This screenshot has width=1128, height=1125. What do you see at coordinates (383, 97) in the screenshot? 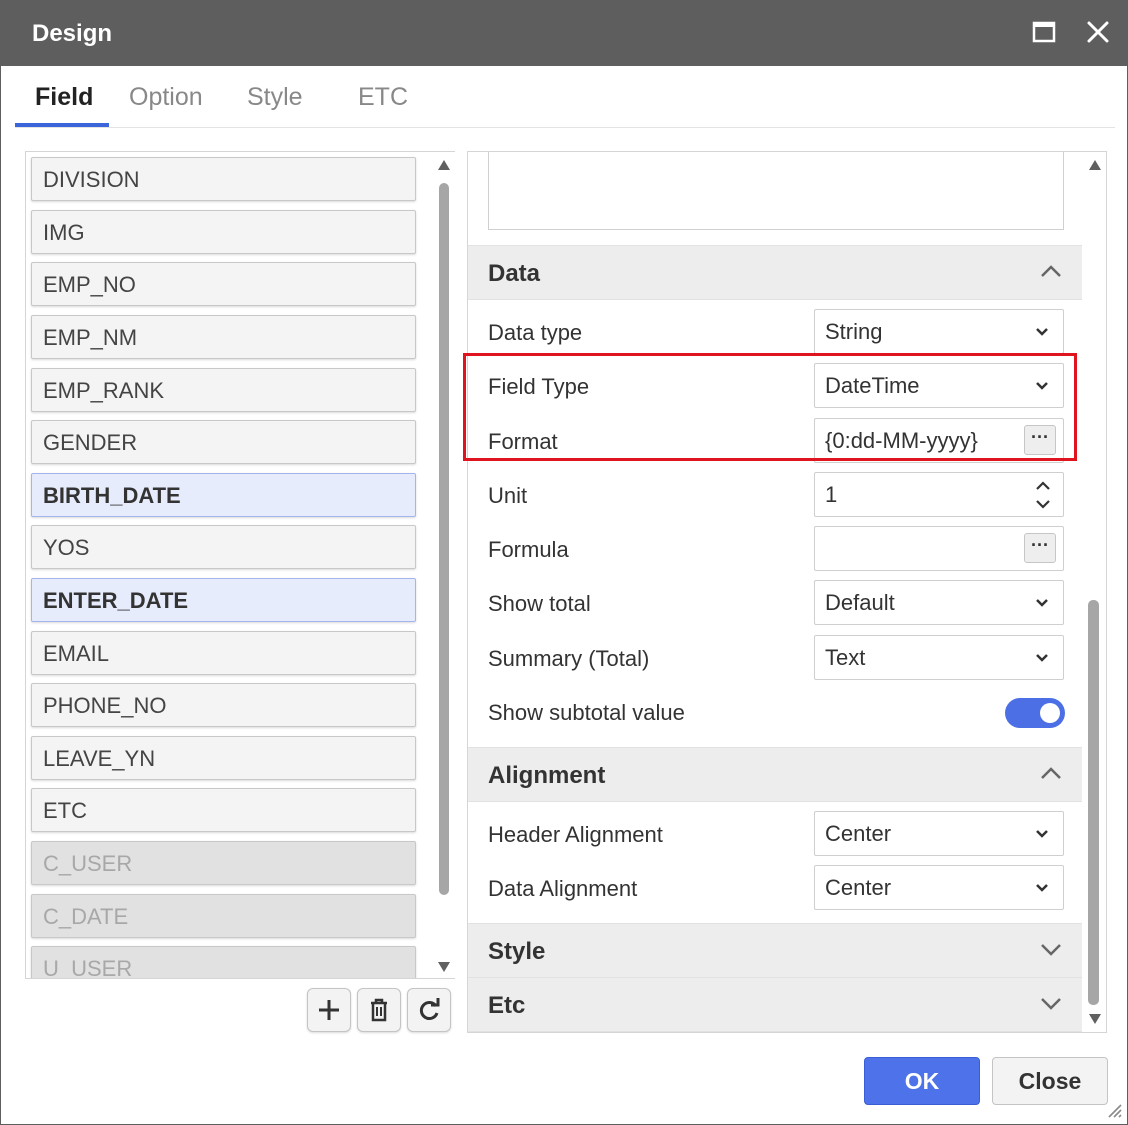
I see `tab-etc: ETC` at bounding box center [383, 97].